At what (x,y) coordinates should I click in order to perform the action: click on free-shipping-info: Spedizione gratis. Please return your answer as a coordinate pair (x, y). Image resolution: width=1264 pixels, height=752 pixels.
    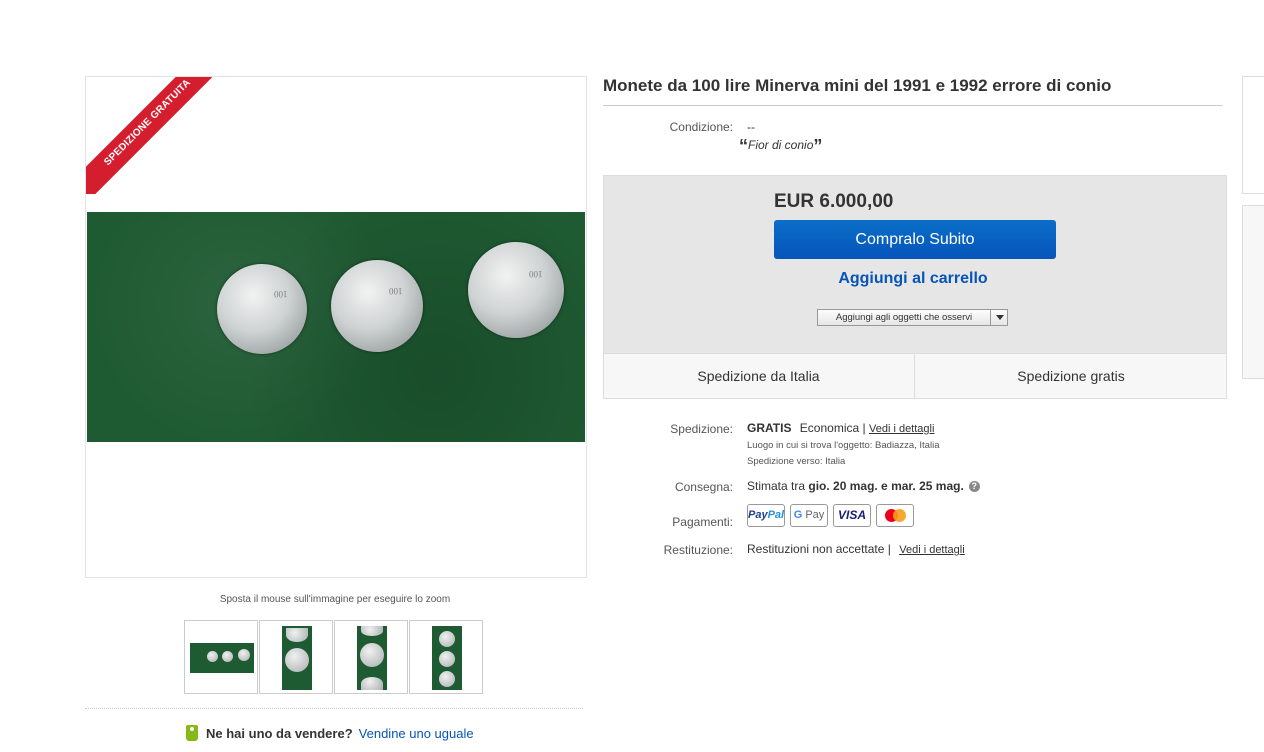
    Looking at the image, I should click on (1071, 376).